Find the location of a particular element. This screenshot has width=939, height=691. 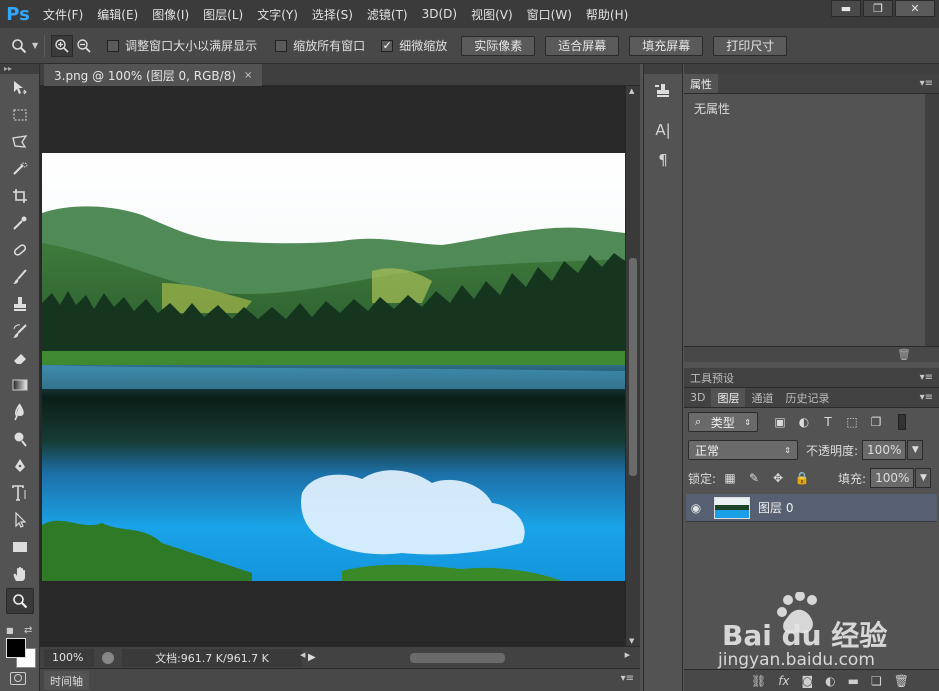

menu-filter: 滤镜(T) is located at coordinates (387, 14).